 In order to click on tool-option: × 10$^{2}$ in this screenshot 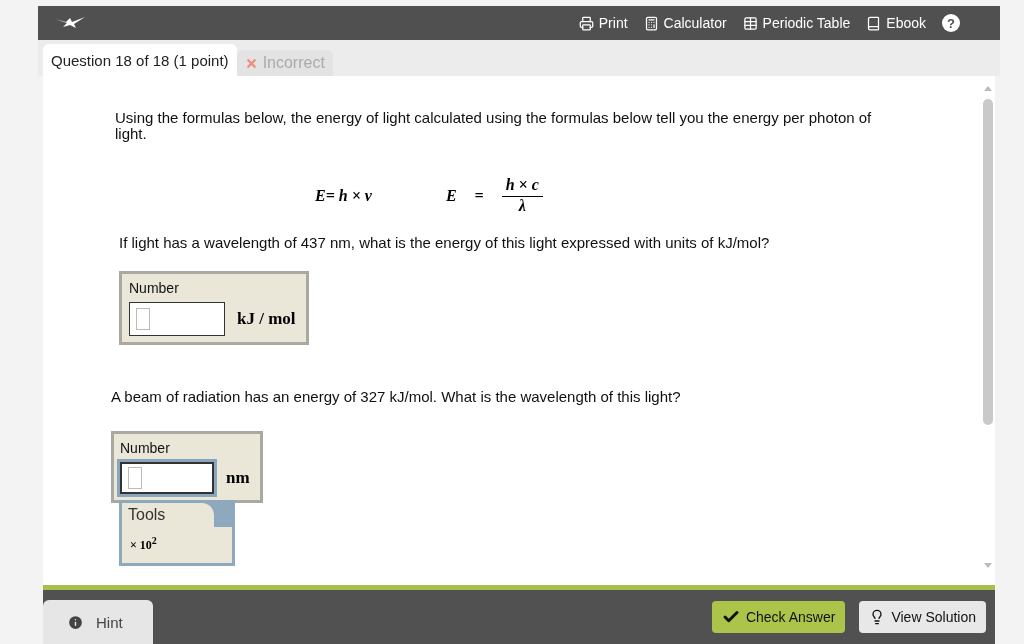, I will do `click(143, 545)`.